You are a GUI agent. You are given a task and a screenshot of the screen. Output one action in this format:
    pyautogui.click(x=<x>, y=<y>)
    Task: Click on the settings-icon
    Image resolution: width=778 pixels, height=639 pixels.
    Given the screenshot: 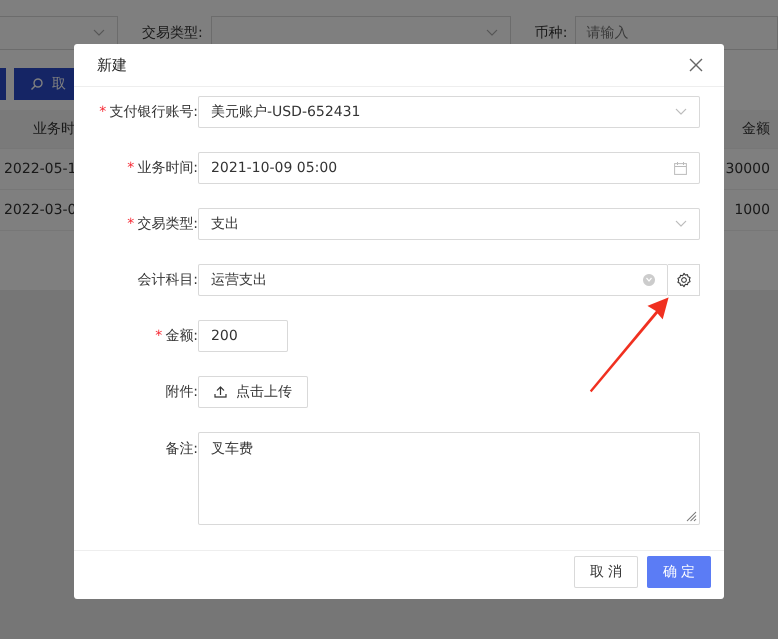 What is the action you would take?
    pyautogui.click(x=684, y=280)
    